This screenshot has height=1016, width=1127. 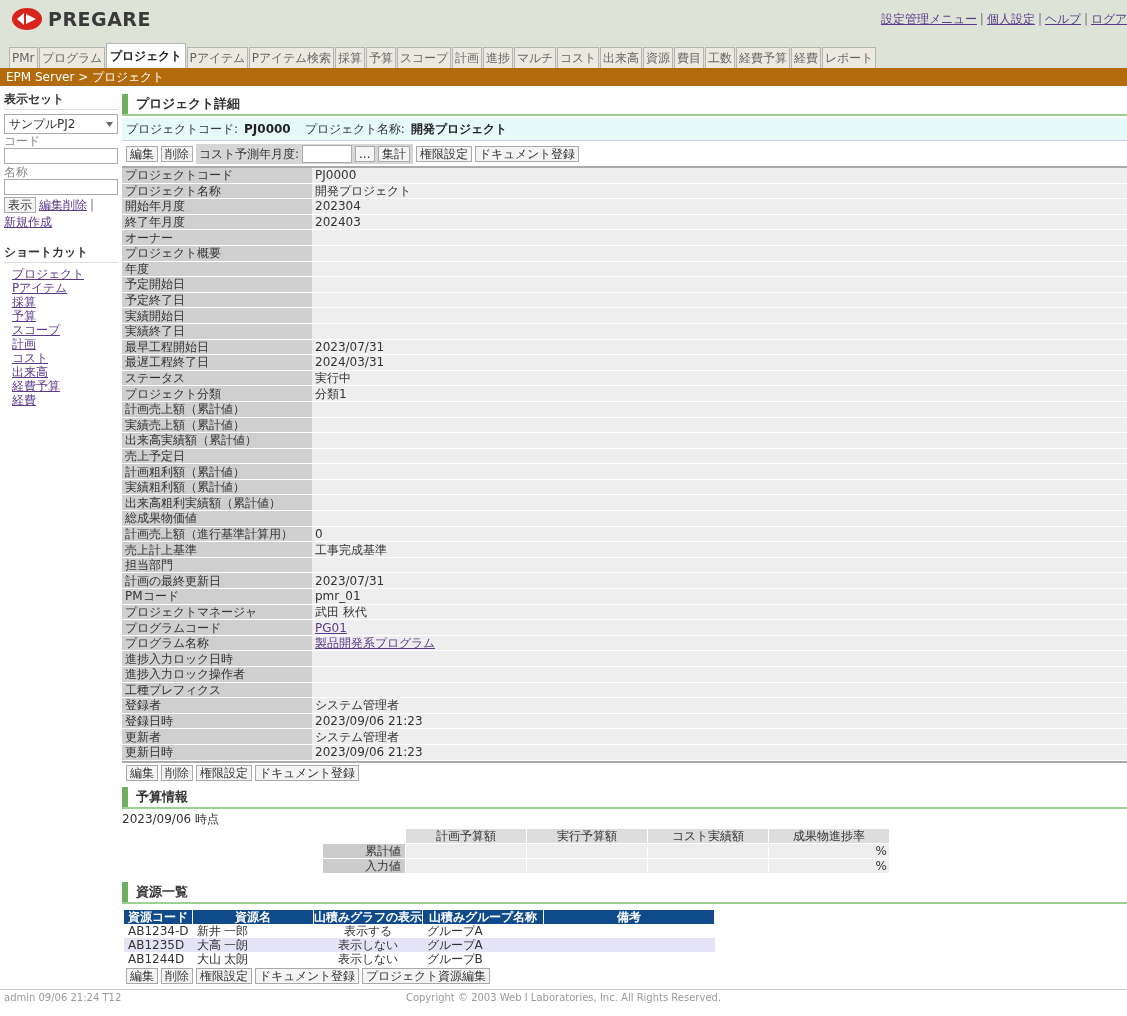 What do you see at coordinates (222, 958) in the screenshot?
I see `table-cell-text: 大山 太朗` at bounding box center [222, 958].